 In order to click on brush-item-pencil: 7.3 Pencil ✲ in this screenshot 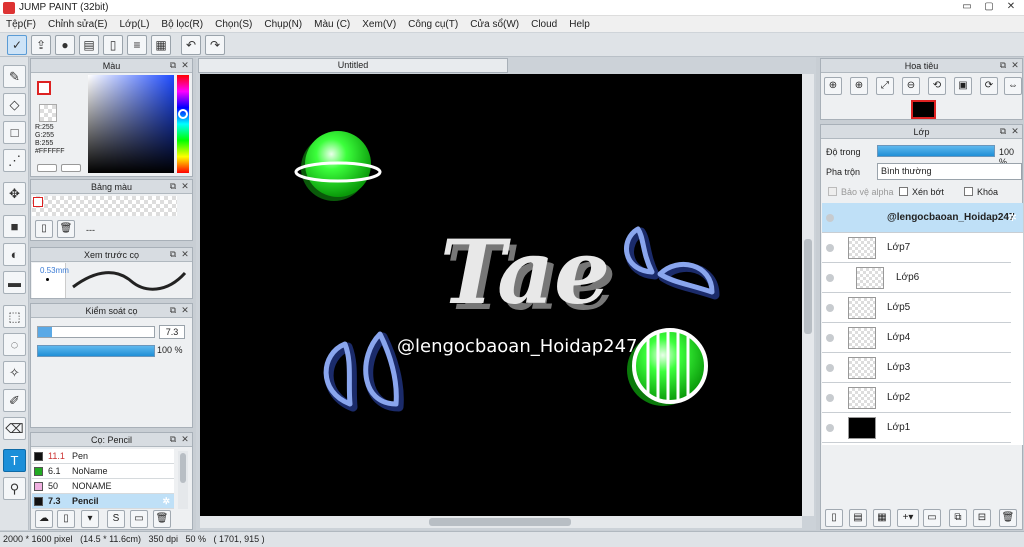, I will do `click(103, 501)`.